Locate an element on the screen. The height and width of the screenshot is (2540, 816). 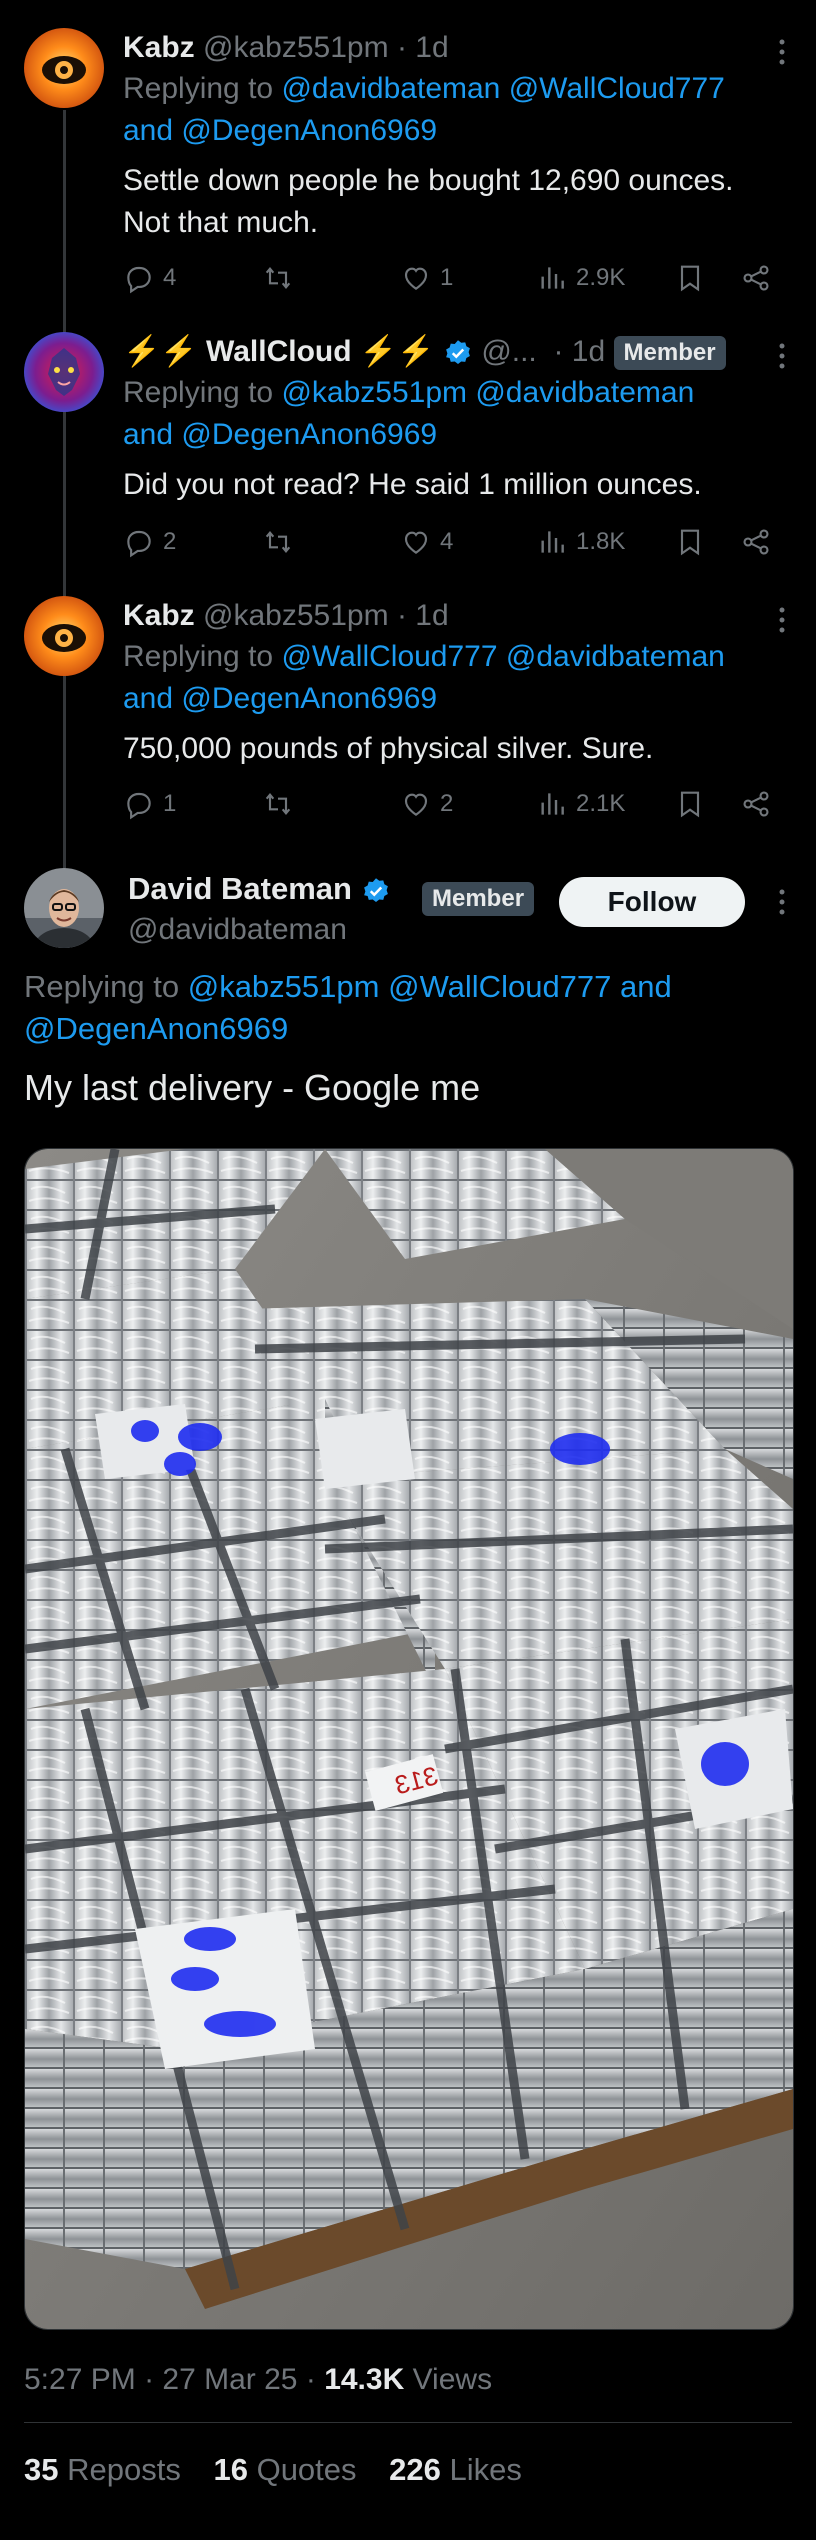
reply-button: 2 is located at coordinates (149, 542).